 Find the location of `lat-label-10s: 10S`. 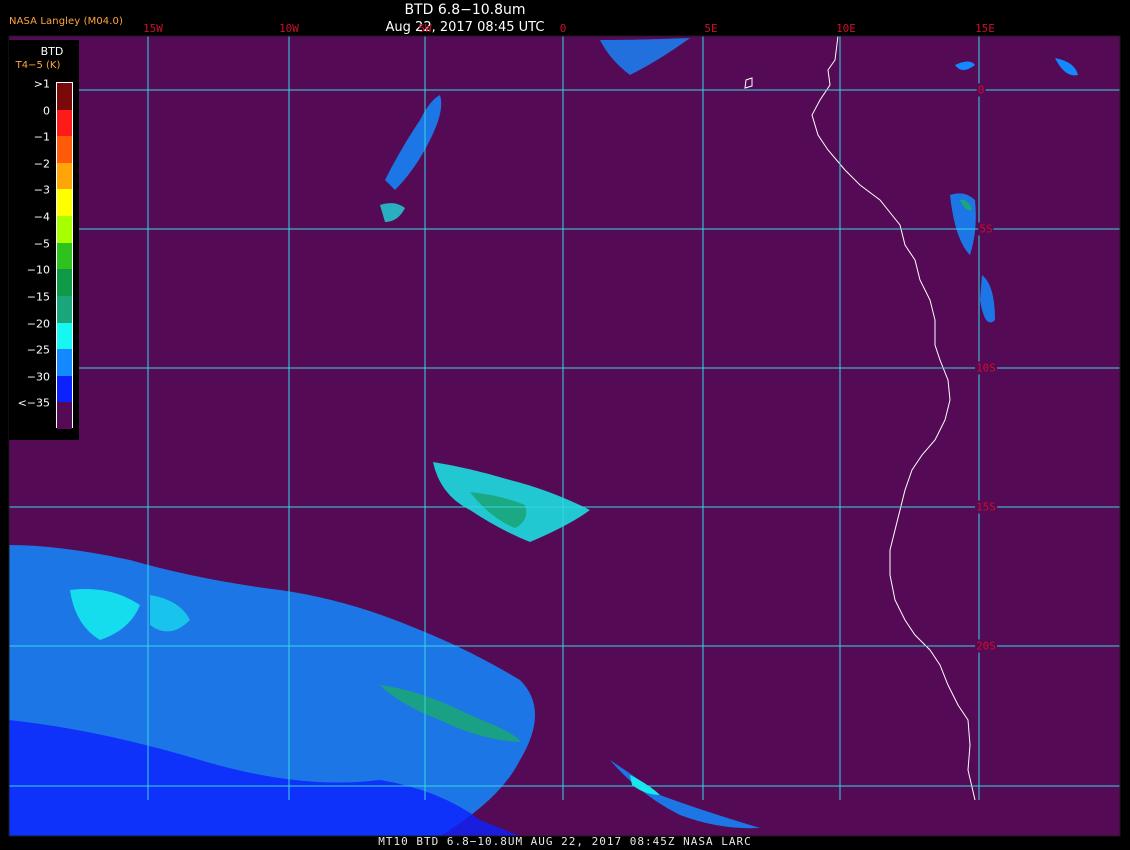

lat-label-10s: 10S is located at coordinates (986, 368).